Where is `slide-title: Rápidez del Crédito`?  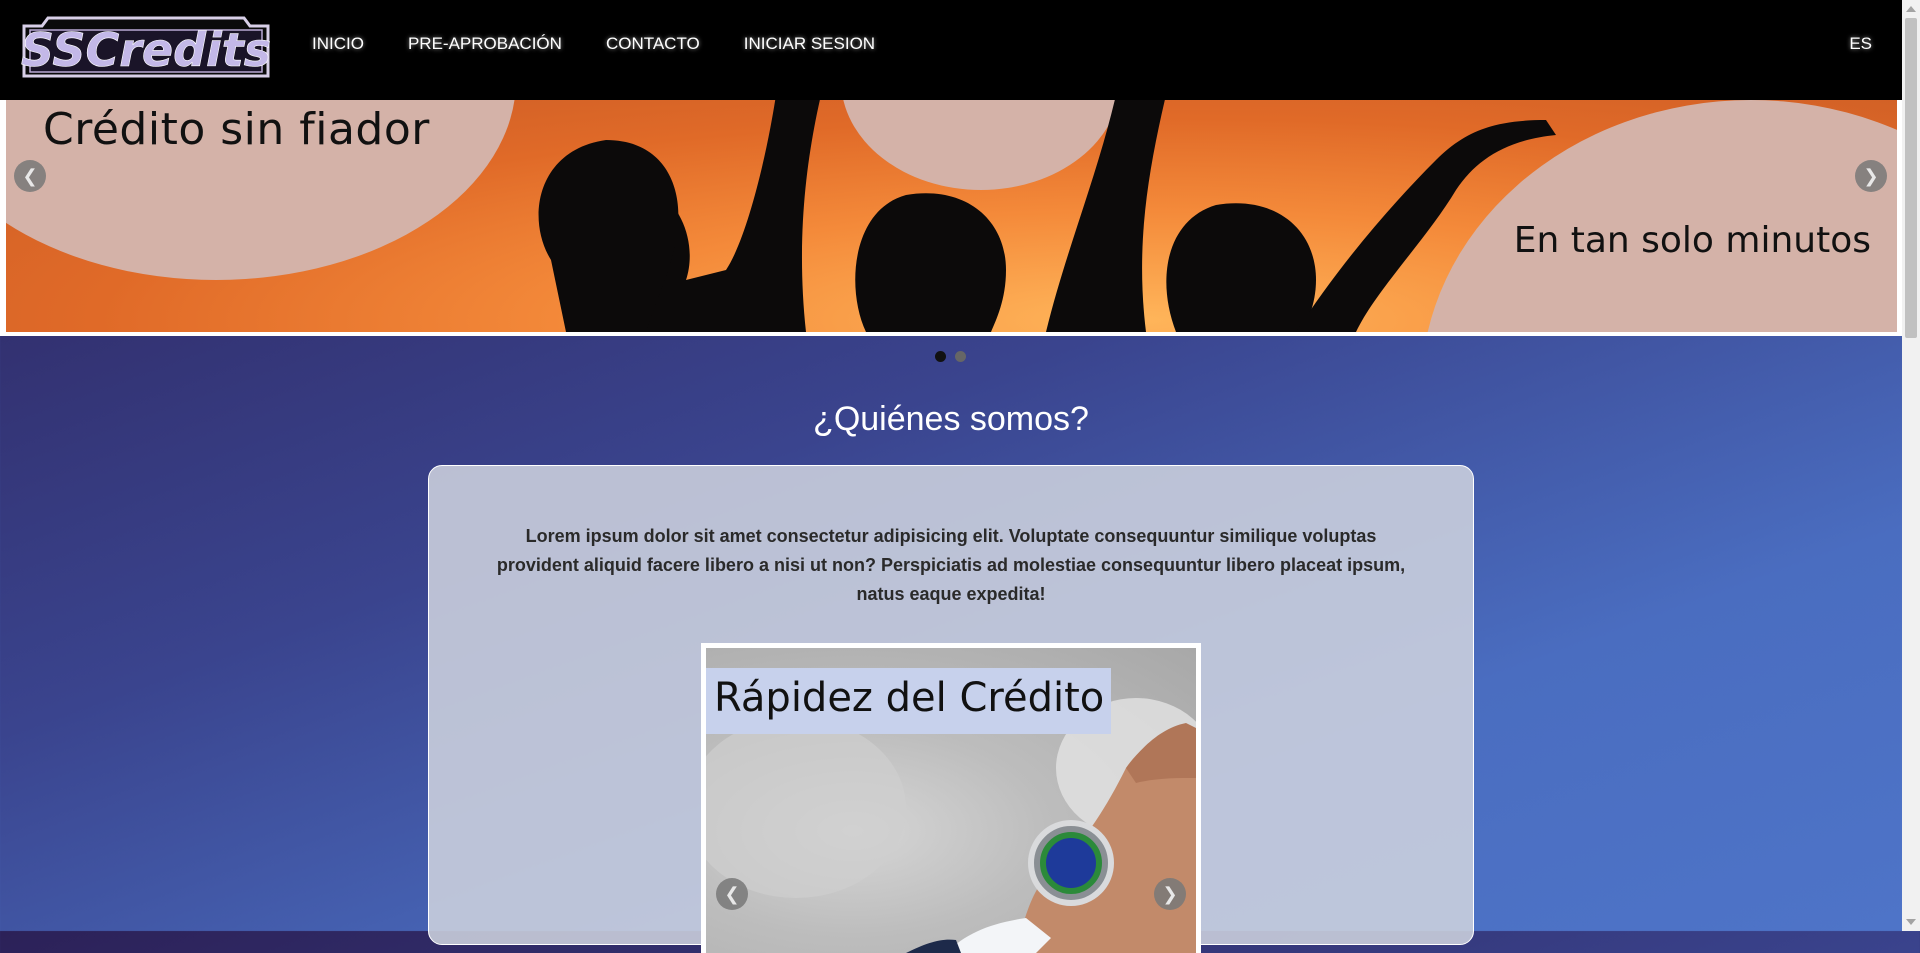
slide-title: Rápidez del Crédito is located at coordinates (909, 698).